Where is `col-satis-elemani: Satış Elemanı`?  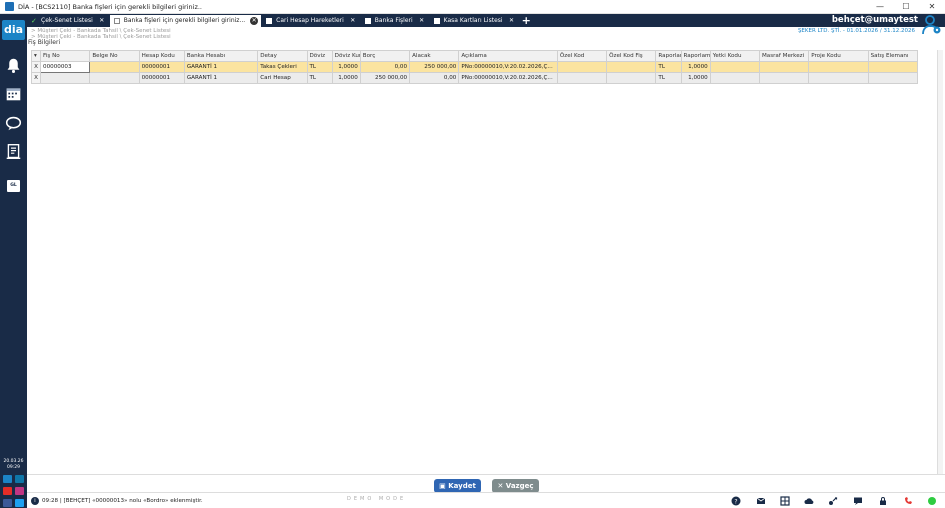
col-satis-elemani: Satış Elemanı is located at coordinates (893, 56).